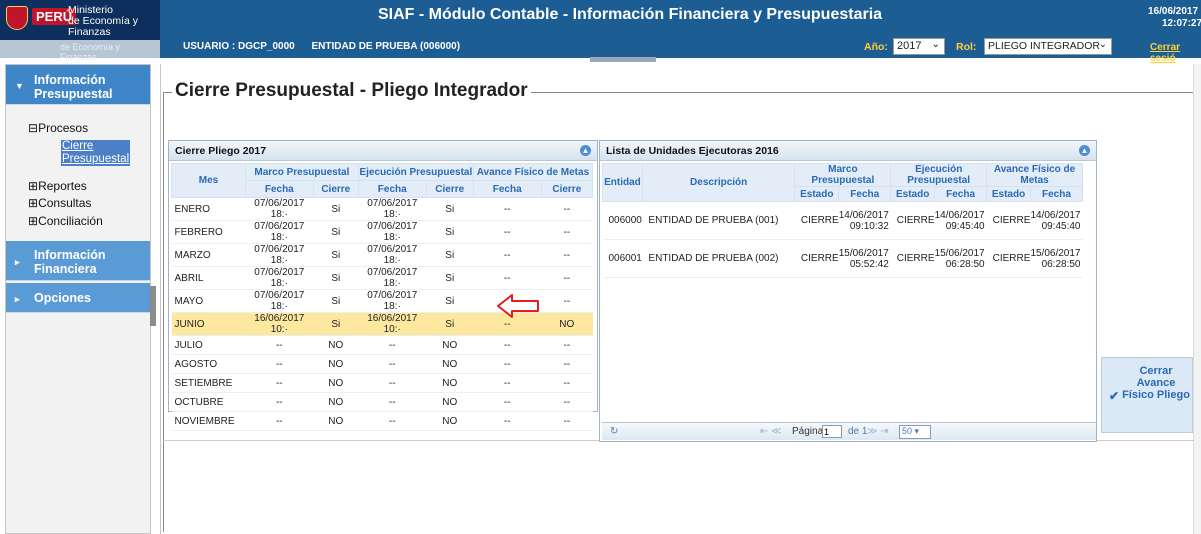 The width and height of the screenshot is (1201, 534). I want to click on chevron-down-icon: ⌄, so click(935, 44).